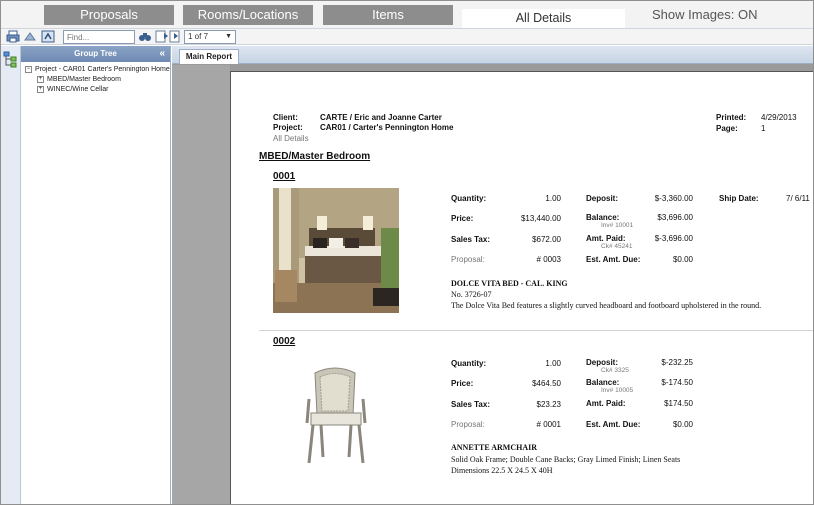 This screenshot has height=505, width=814. What do you see at coordinates (78, 89) in the screenshot?
I see `tree-node-label: WINEC/Wine Cellar` at bounding box center [78, 89].